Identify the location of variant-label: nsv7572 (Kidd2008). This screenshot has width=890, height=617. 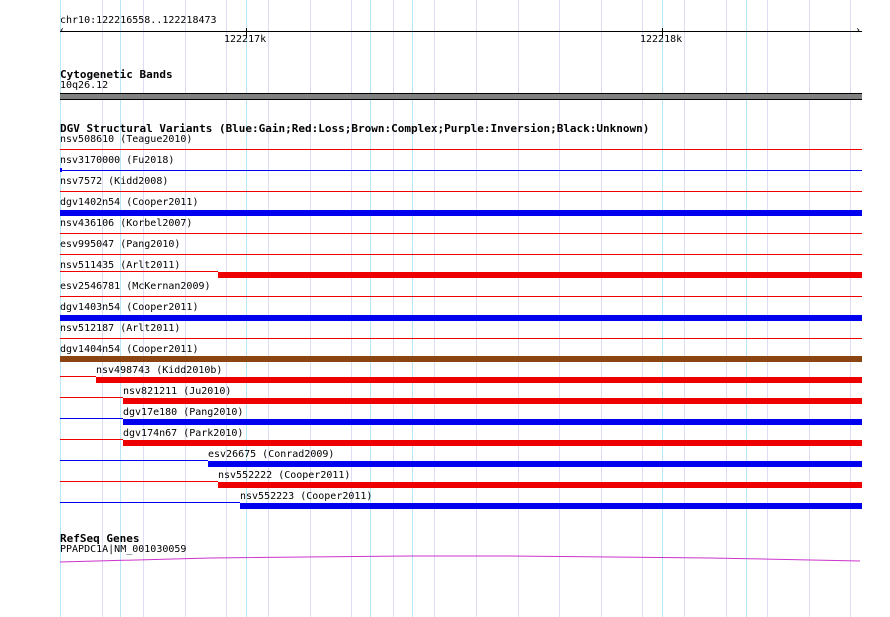
(114, 182).